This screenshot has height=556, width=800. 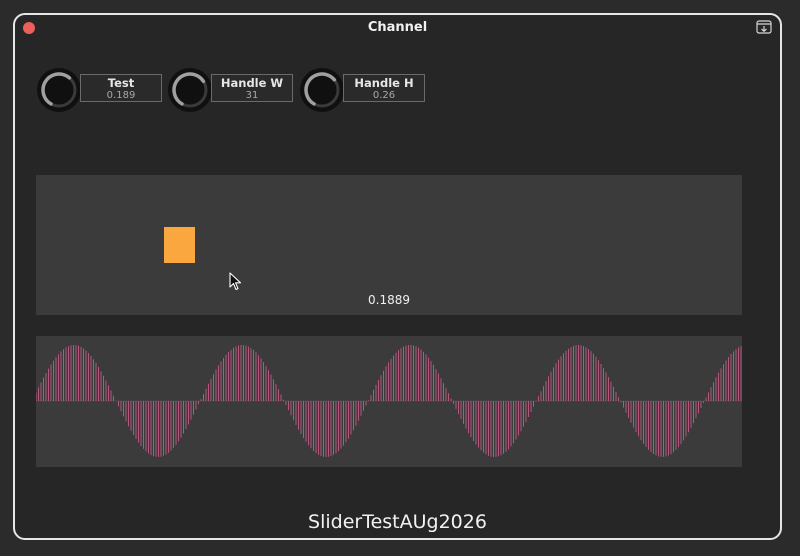 I want to click on mouse-cursor-icon, so click(x=235, y=281).